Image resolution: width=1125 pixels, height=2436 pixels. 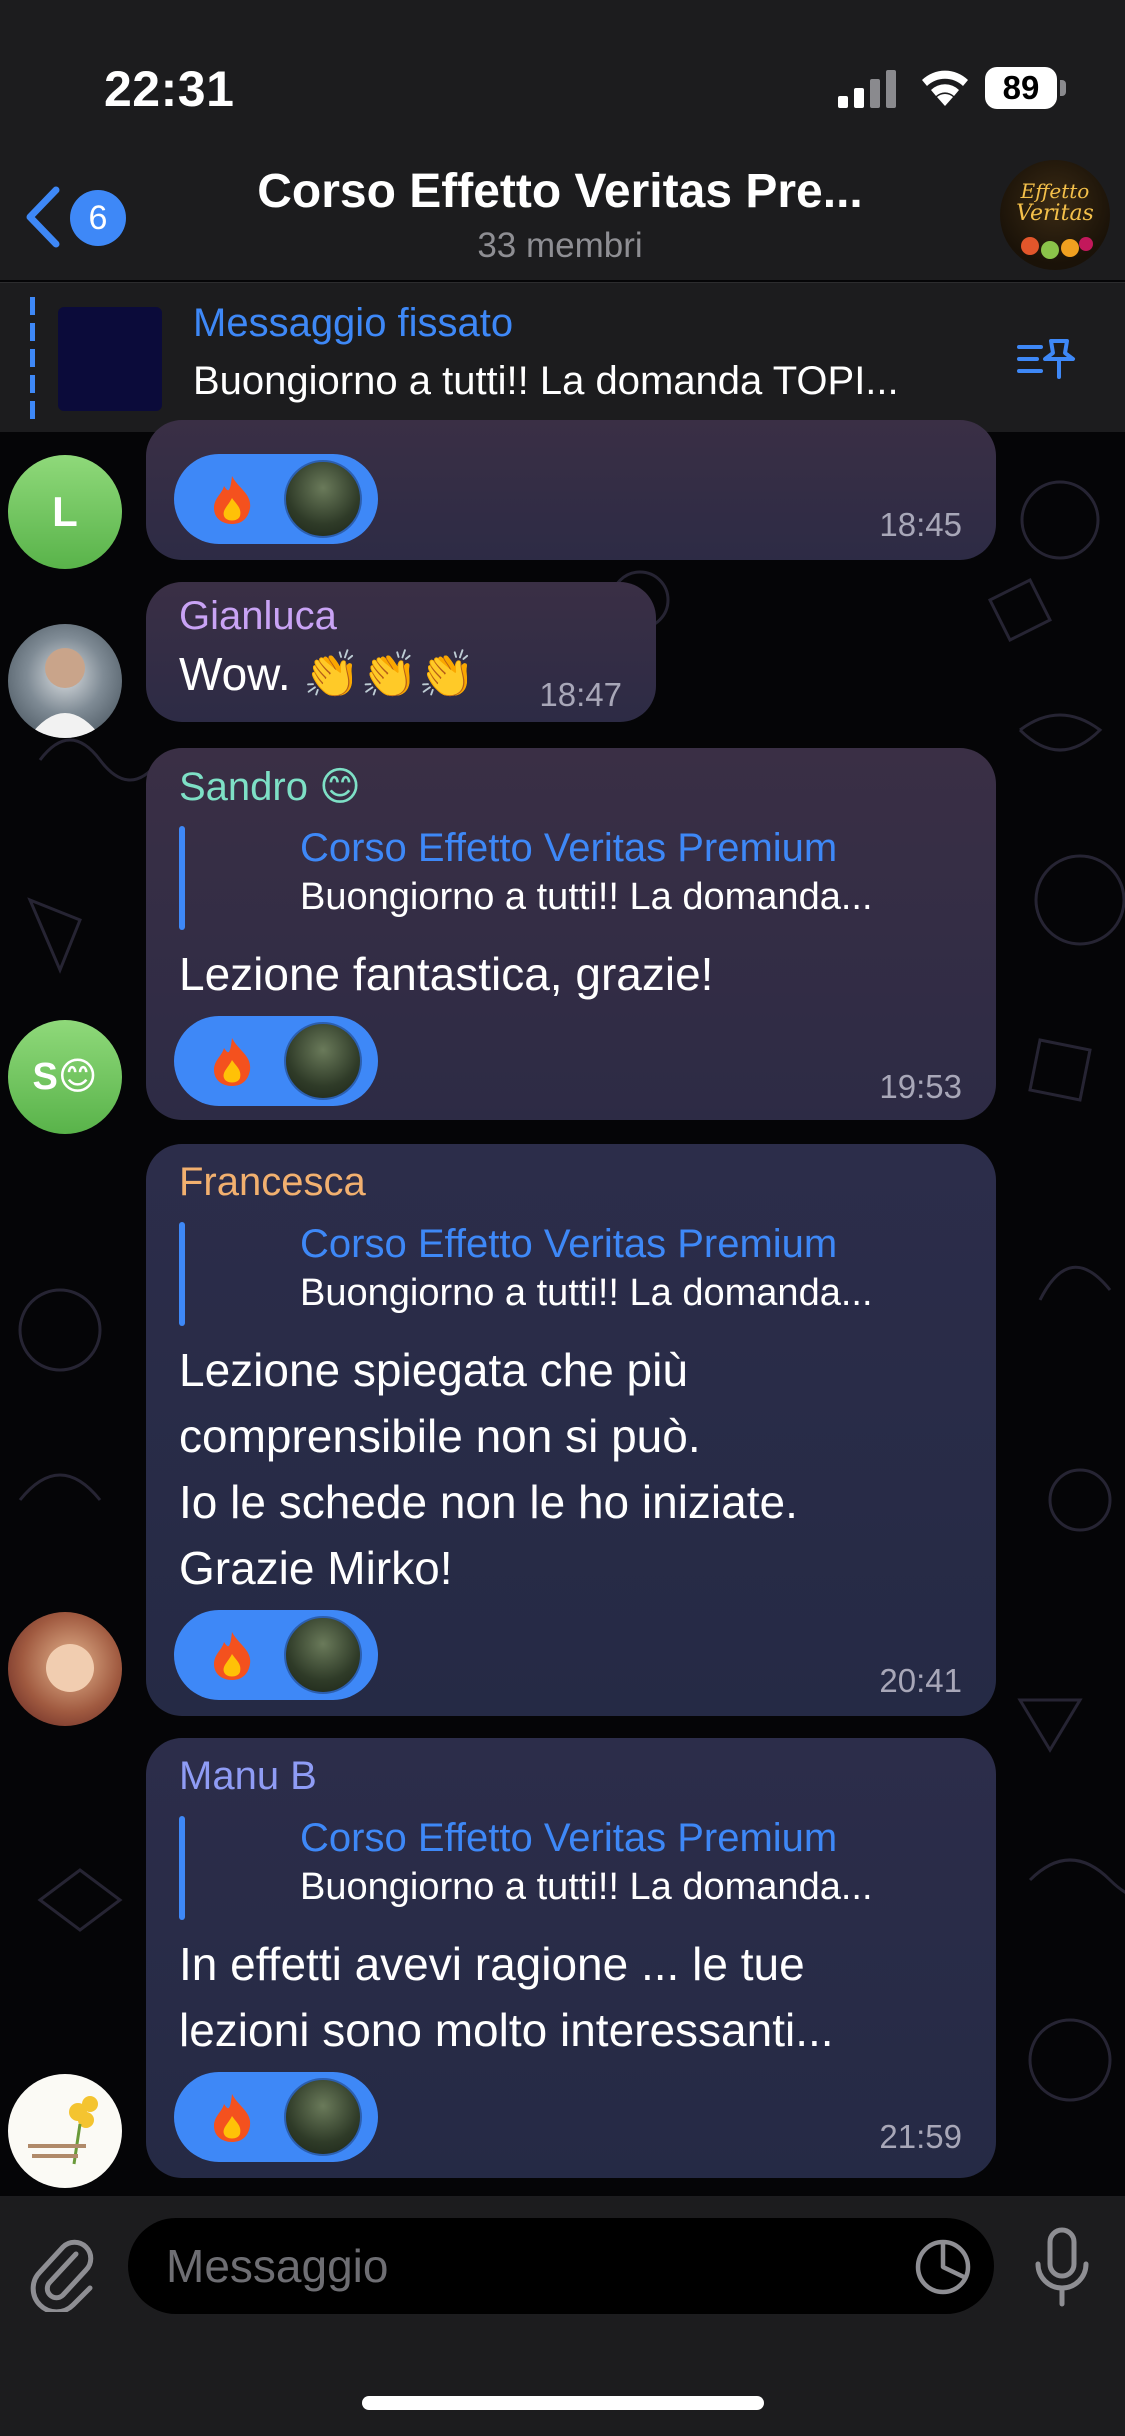 I want to click on message-time: 20:41, so click(x=920, y=1680).